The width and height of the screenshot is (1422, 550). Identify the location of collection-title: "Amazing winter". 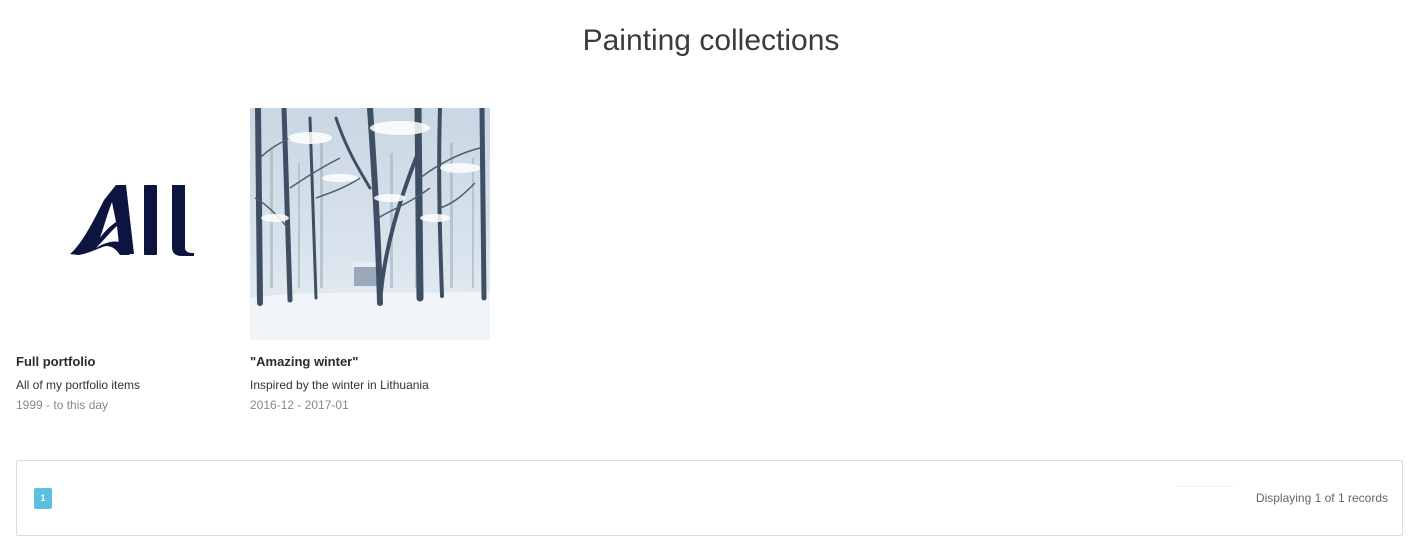
(304, 361).